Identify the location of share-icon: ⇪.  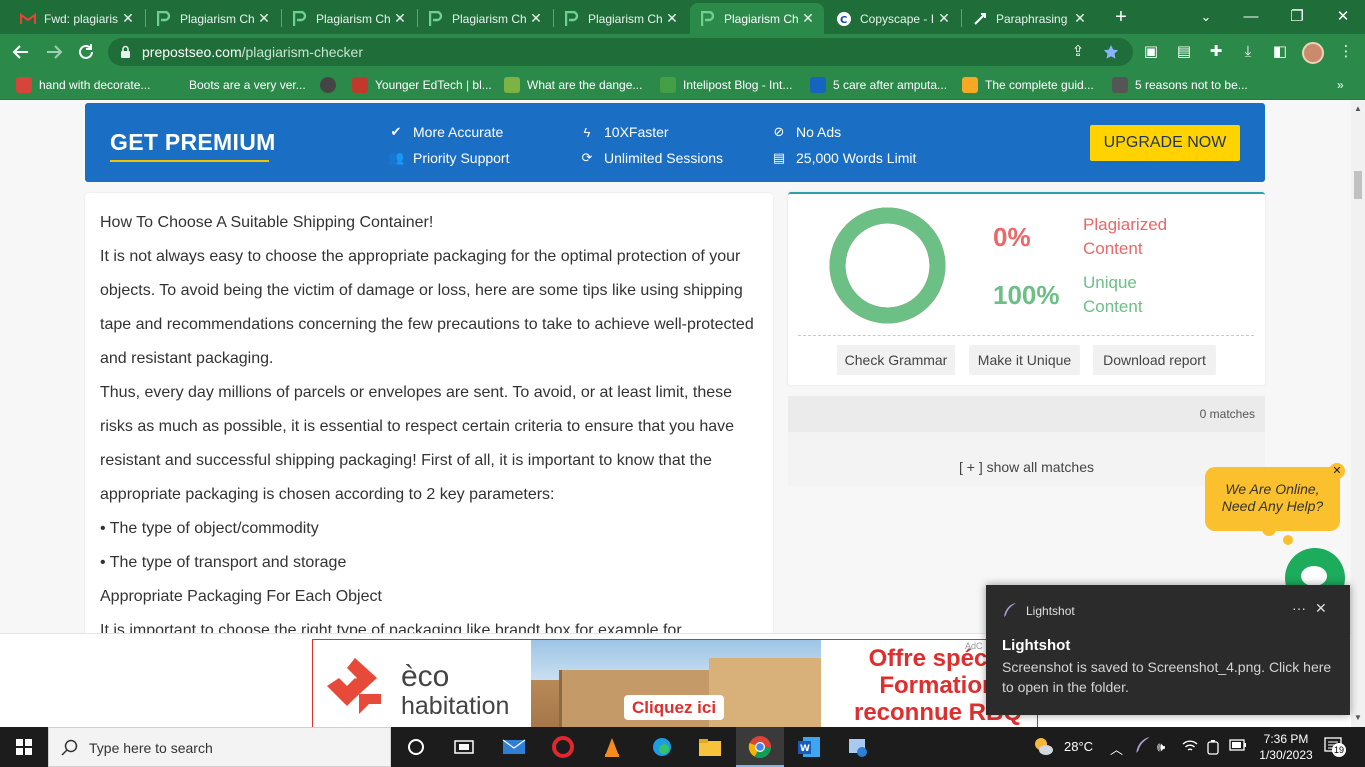
(1078, 52).